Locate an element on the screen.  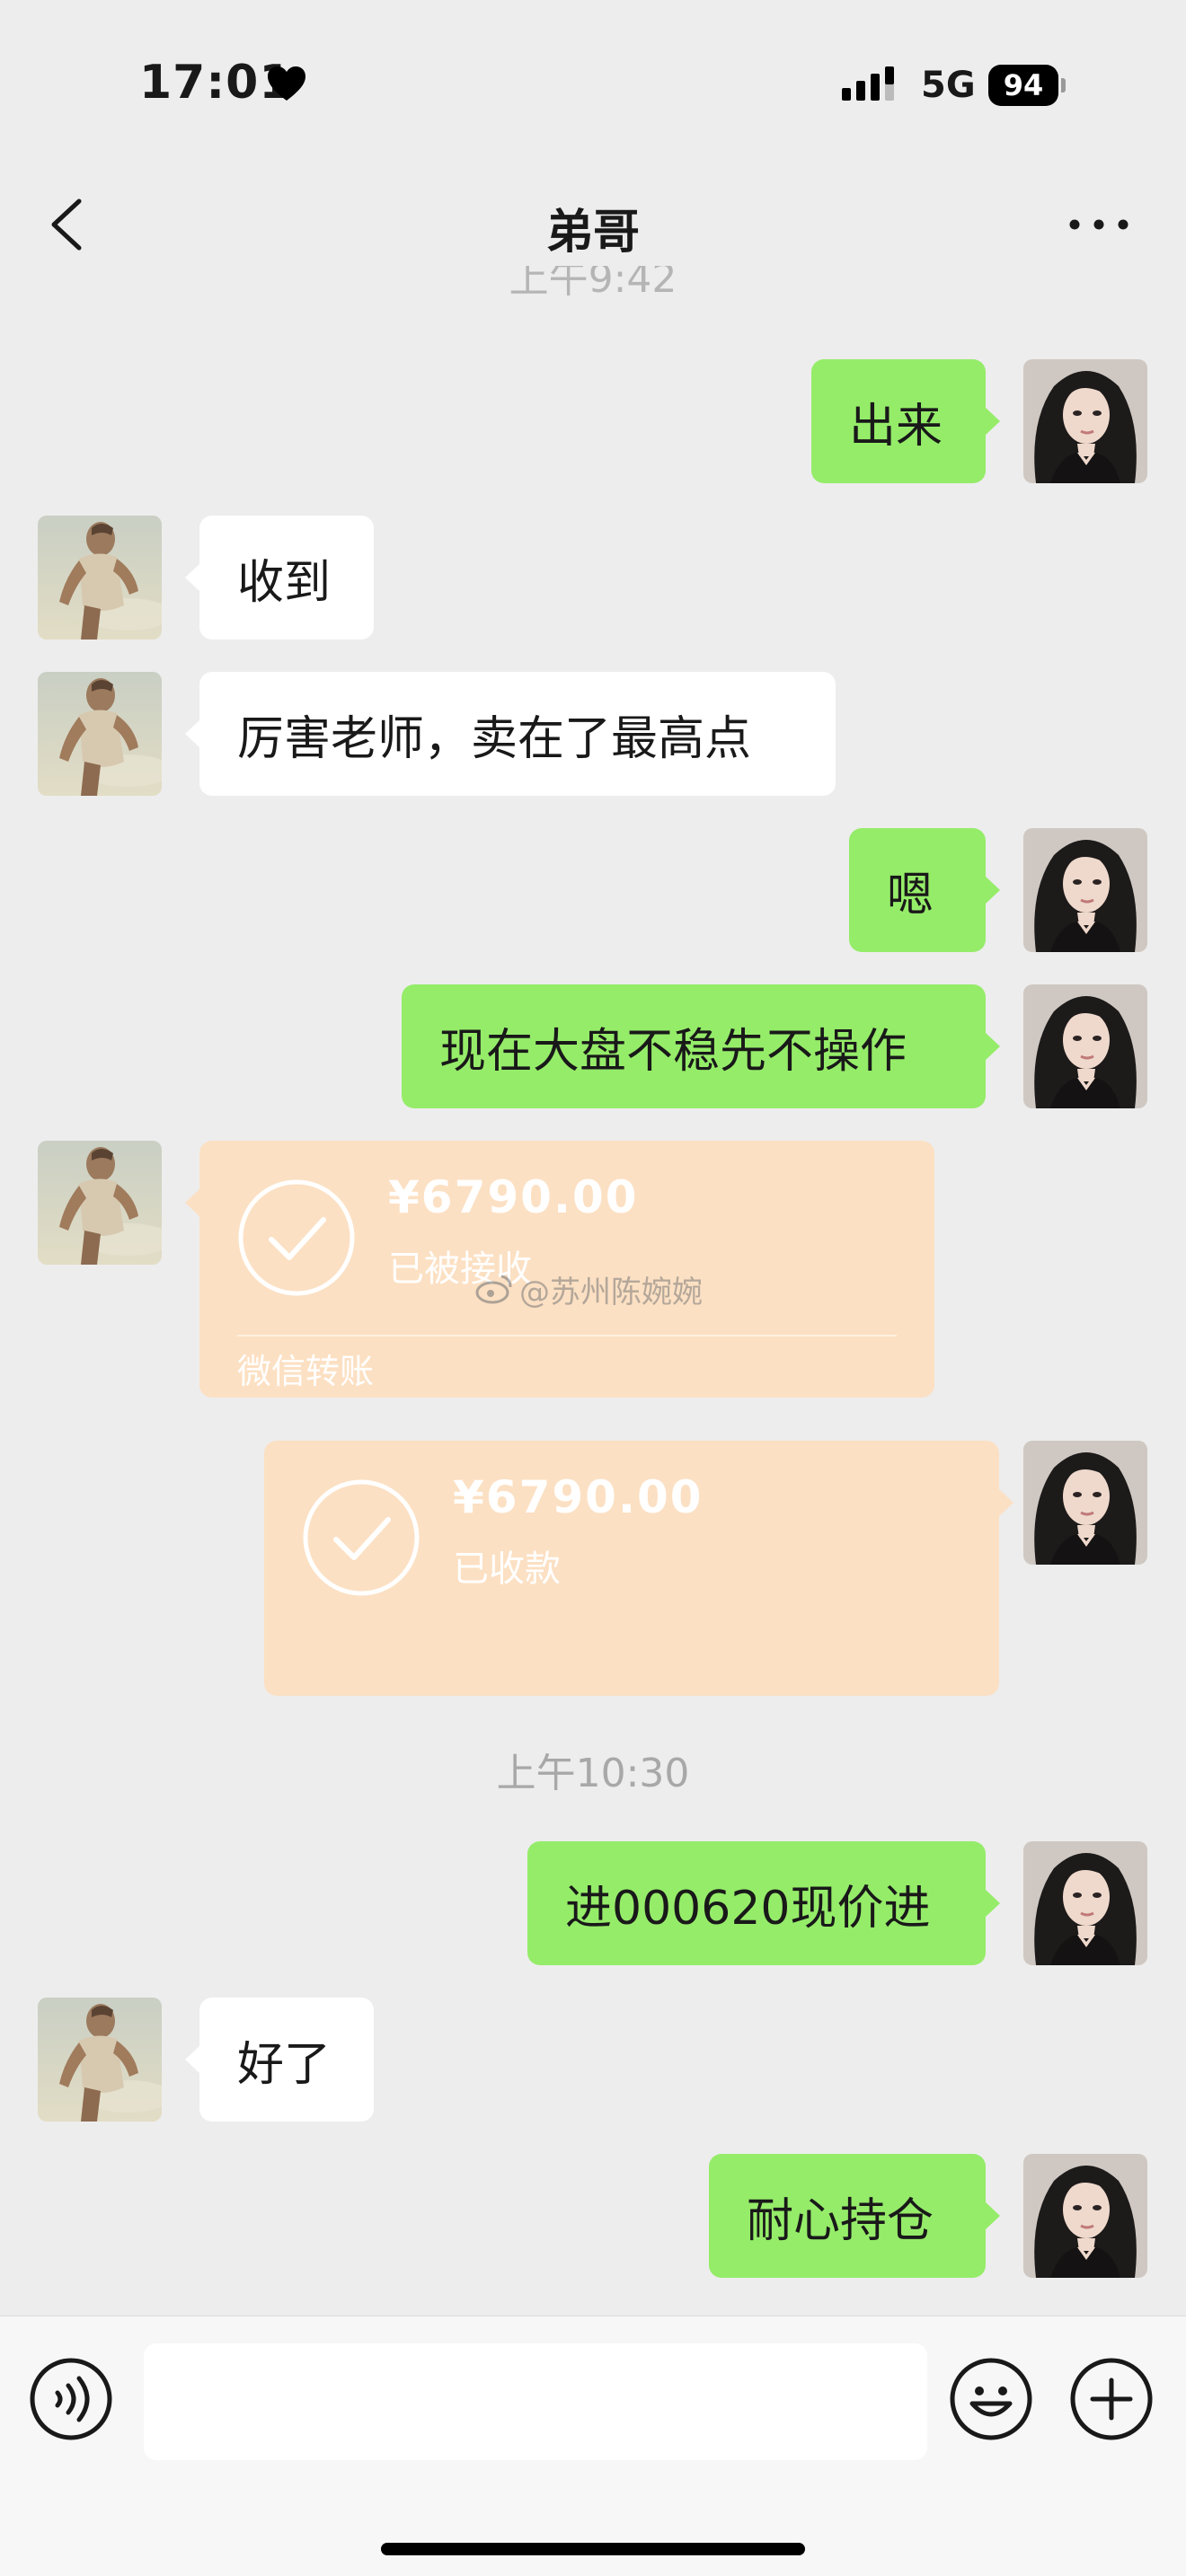
watermark: @苏州陈婉婉 is located at coordinates (588, 1288).